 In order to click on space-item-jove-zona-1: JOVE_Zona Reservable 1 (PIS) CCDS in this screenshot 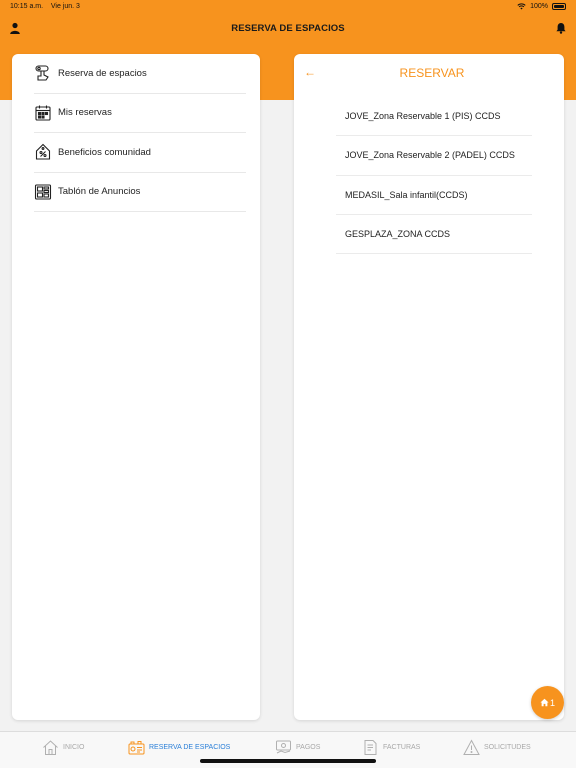, I will do `click(434, 117)`.